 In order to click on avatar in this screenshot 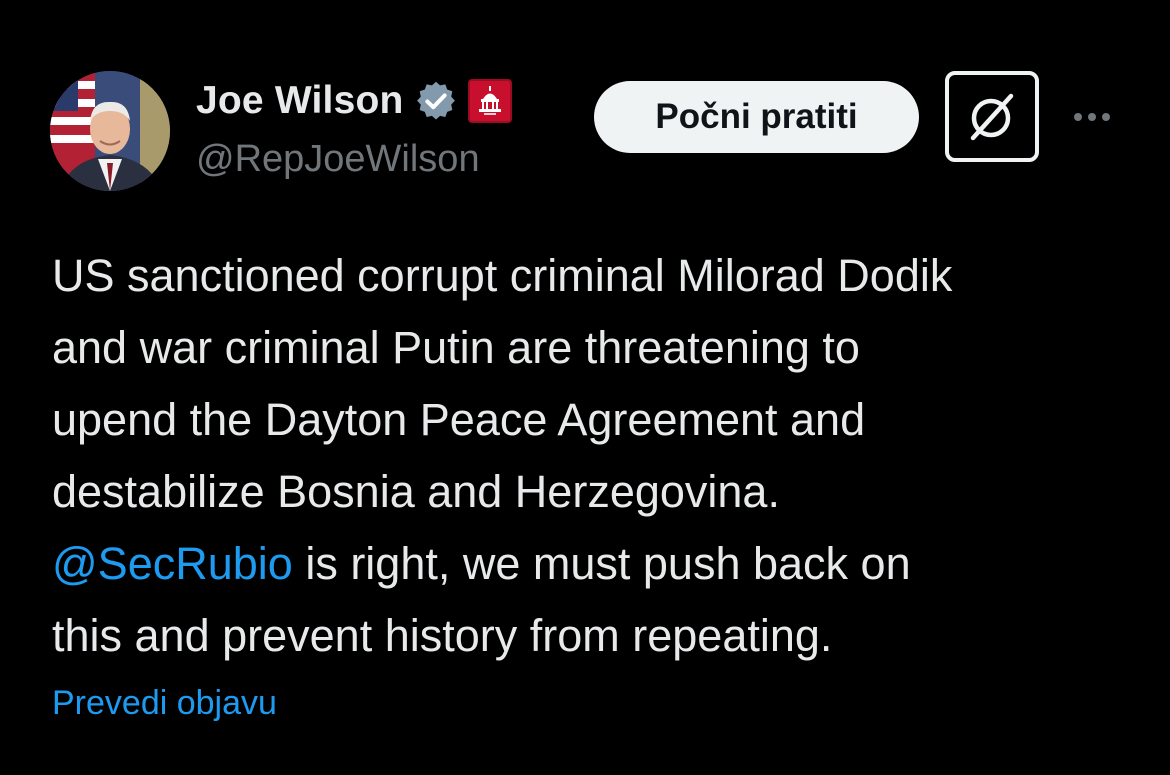, I will do `click(110, 131)`.